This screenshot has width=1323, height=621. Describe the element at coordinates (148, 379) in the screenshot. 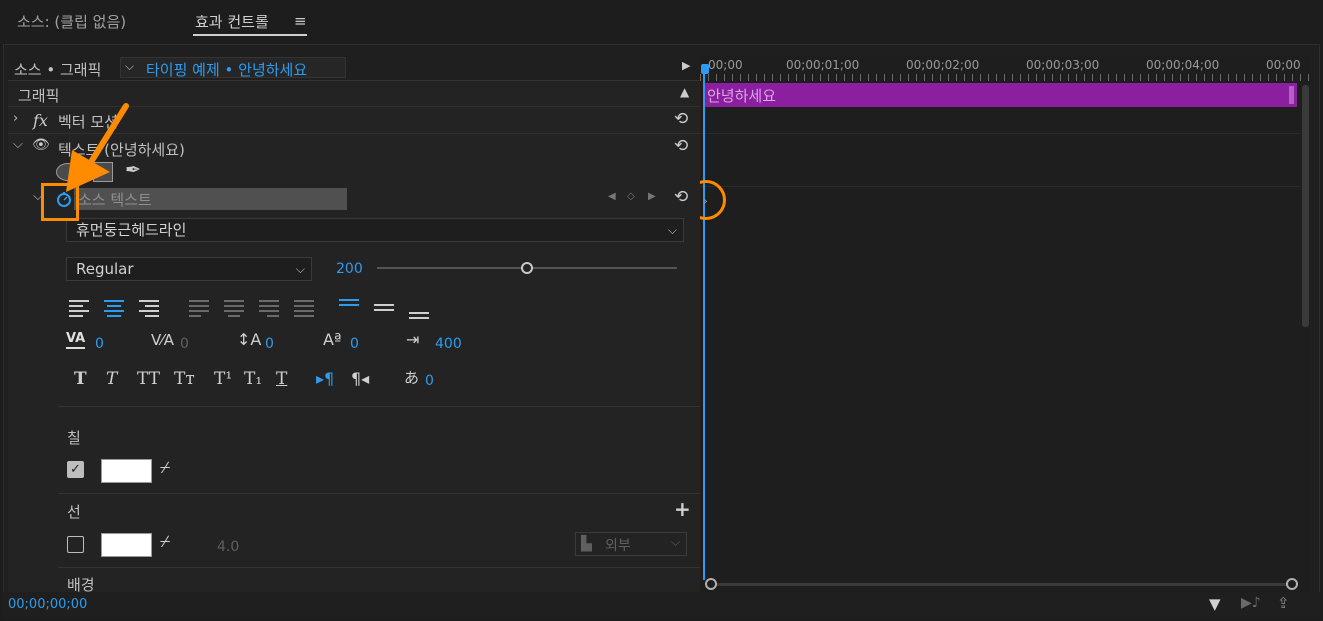

I see `all-caps-icon: TT` at that location.